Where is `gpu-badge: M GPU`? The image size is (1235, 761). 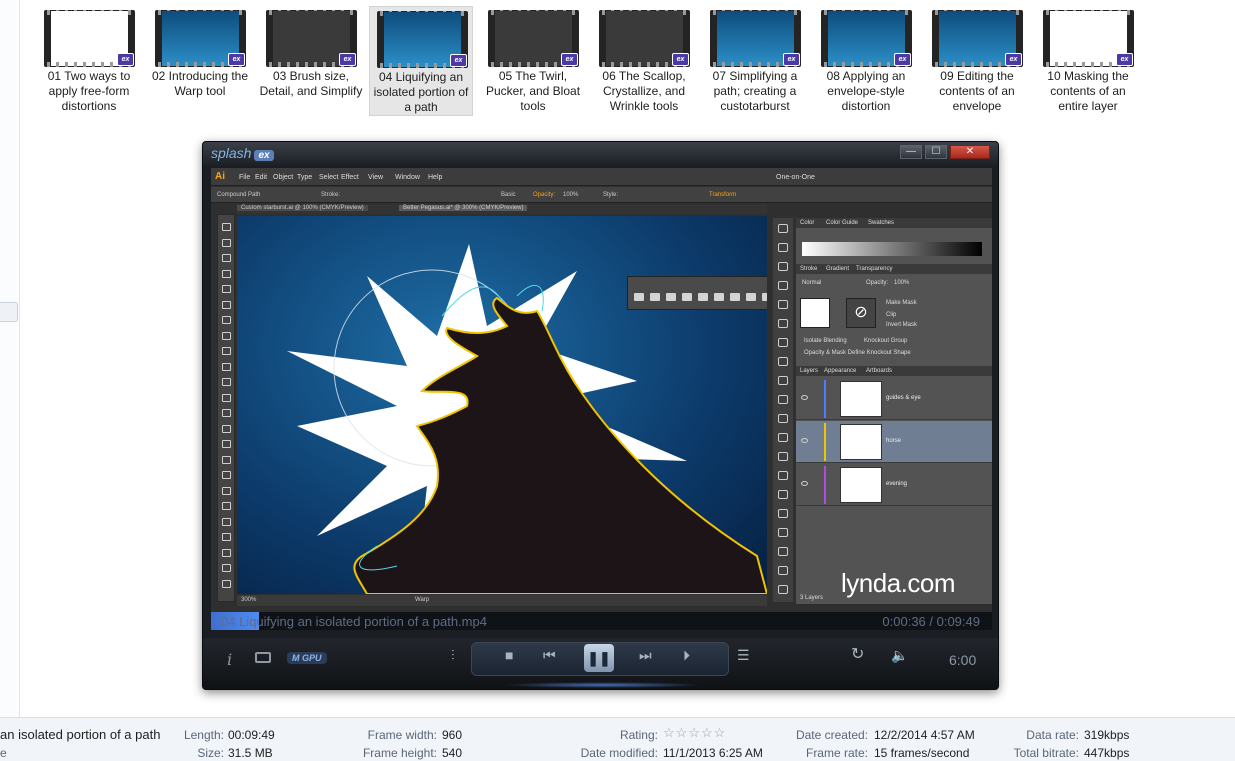
gpu-badge: M GPU is located at coordinates (307, 658).